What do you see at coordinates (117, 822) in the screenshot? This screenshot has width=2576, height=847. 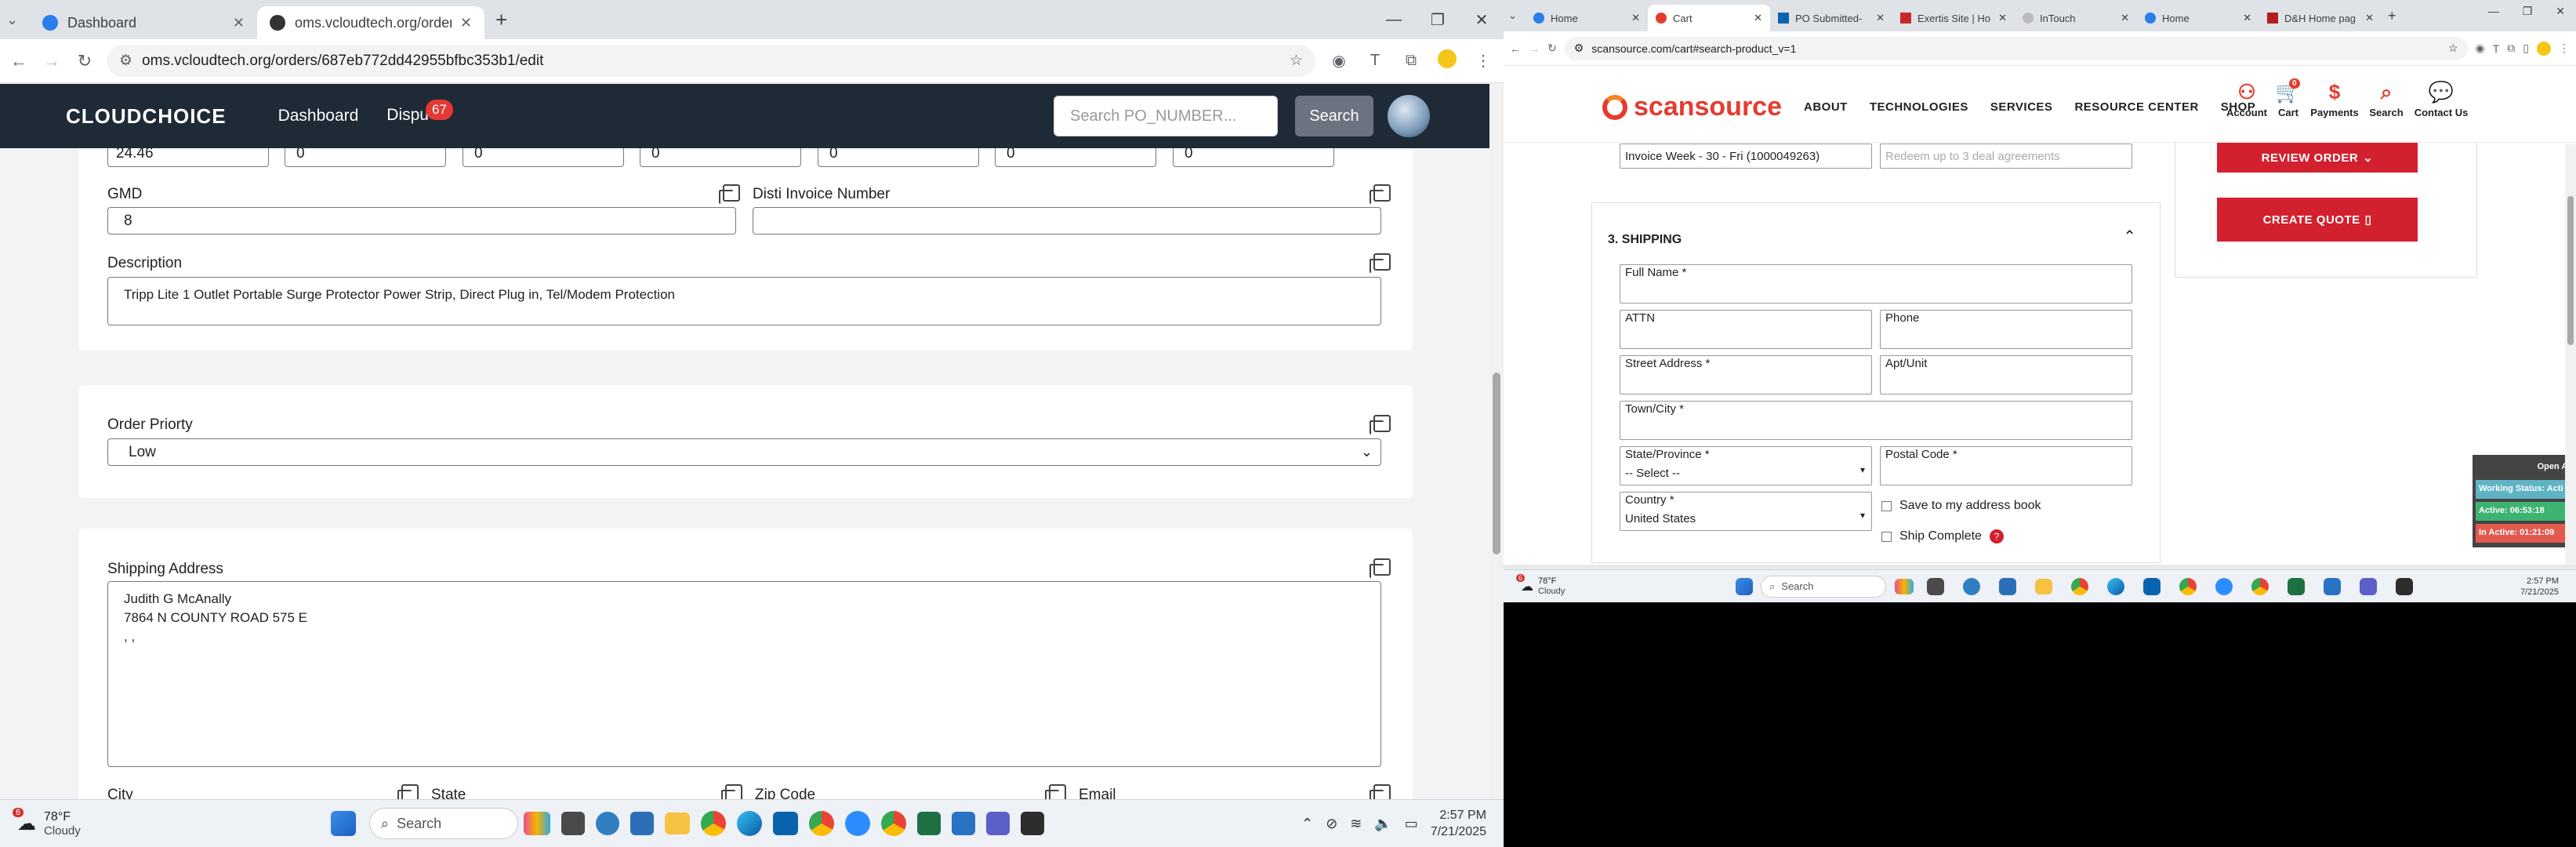 I see `weather-widget: ☁ 6 78°F Cloudy` at bounding box center [117, 822].